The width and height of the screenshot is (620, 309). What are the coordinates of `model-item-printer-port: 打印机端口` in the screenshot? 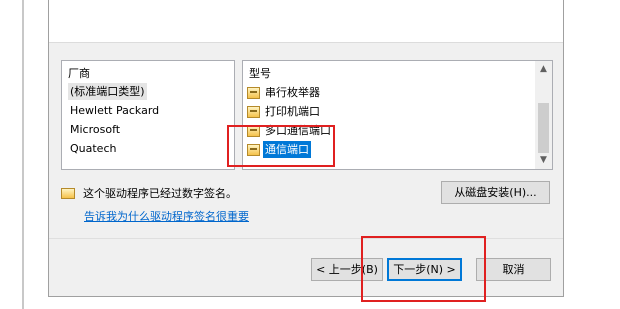 It's located at (284, 111).